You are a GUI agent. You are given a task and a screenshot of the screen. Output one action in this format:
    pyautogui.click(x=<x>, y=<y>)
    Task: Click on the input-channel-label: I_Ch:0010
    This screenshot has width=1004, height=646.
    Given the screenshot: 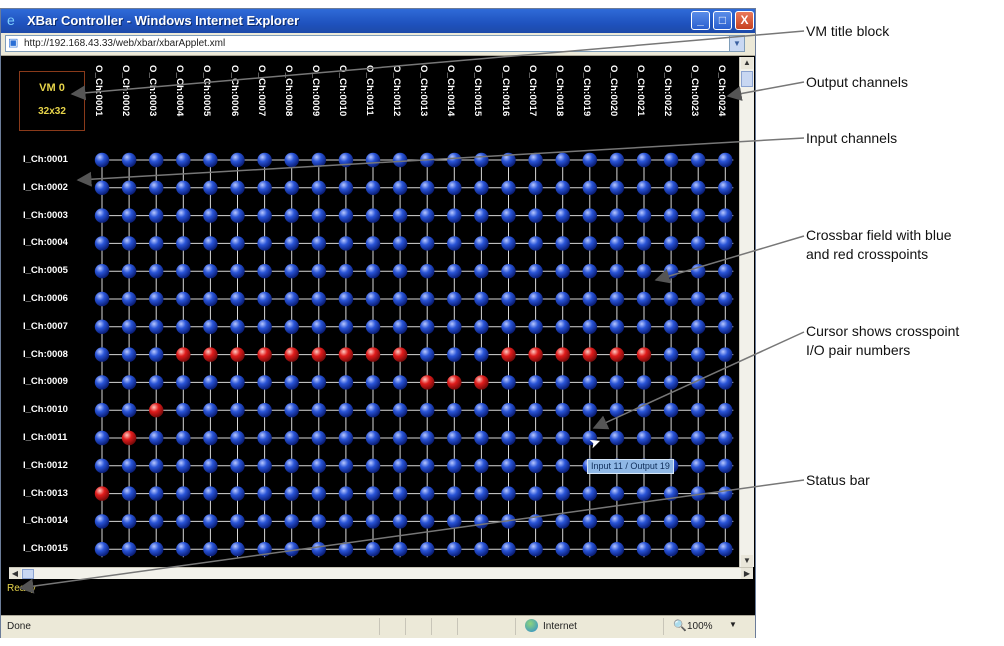 What is the action you would take?
    pyautogui.click(x=58, y=410)
    